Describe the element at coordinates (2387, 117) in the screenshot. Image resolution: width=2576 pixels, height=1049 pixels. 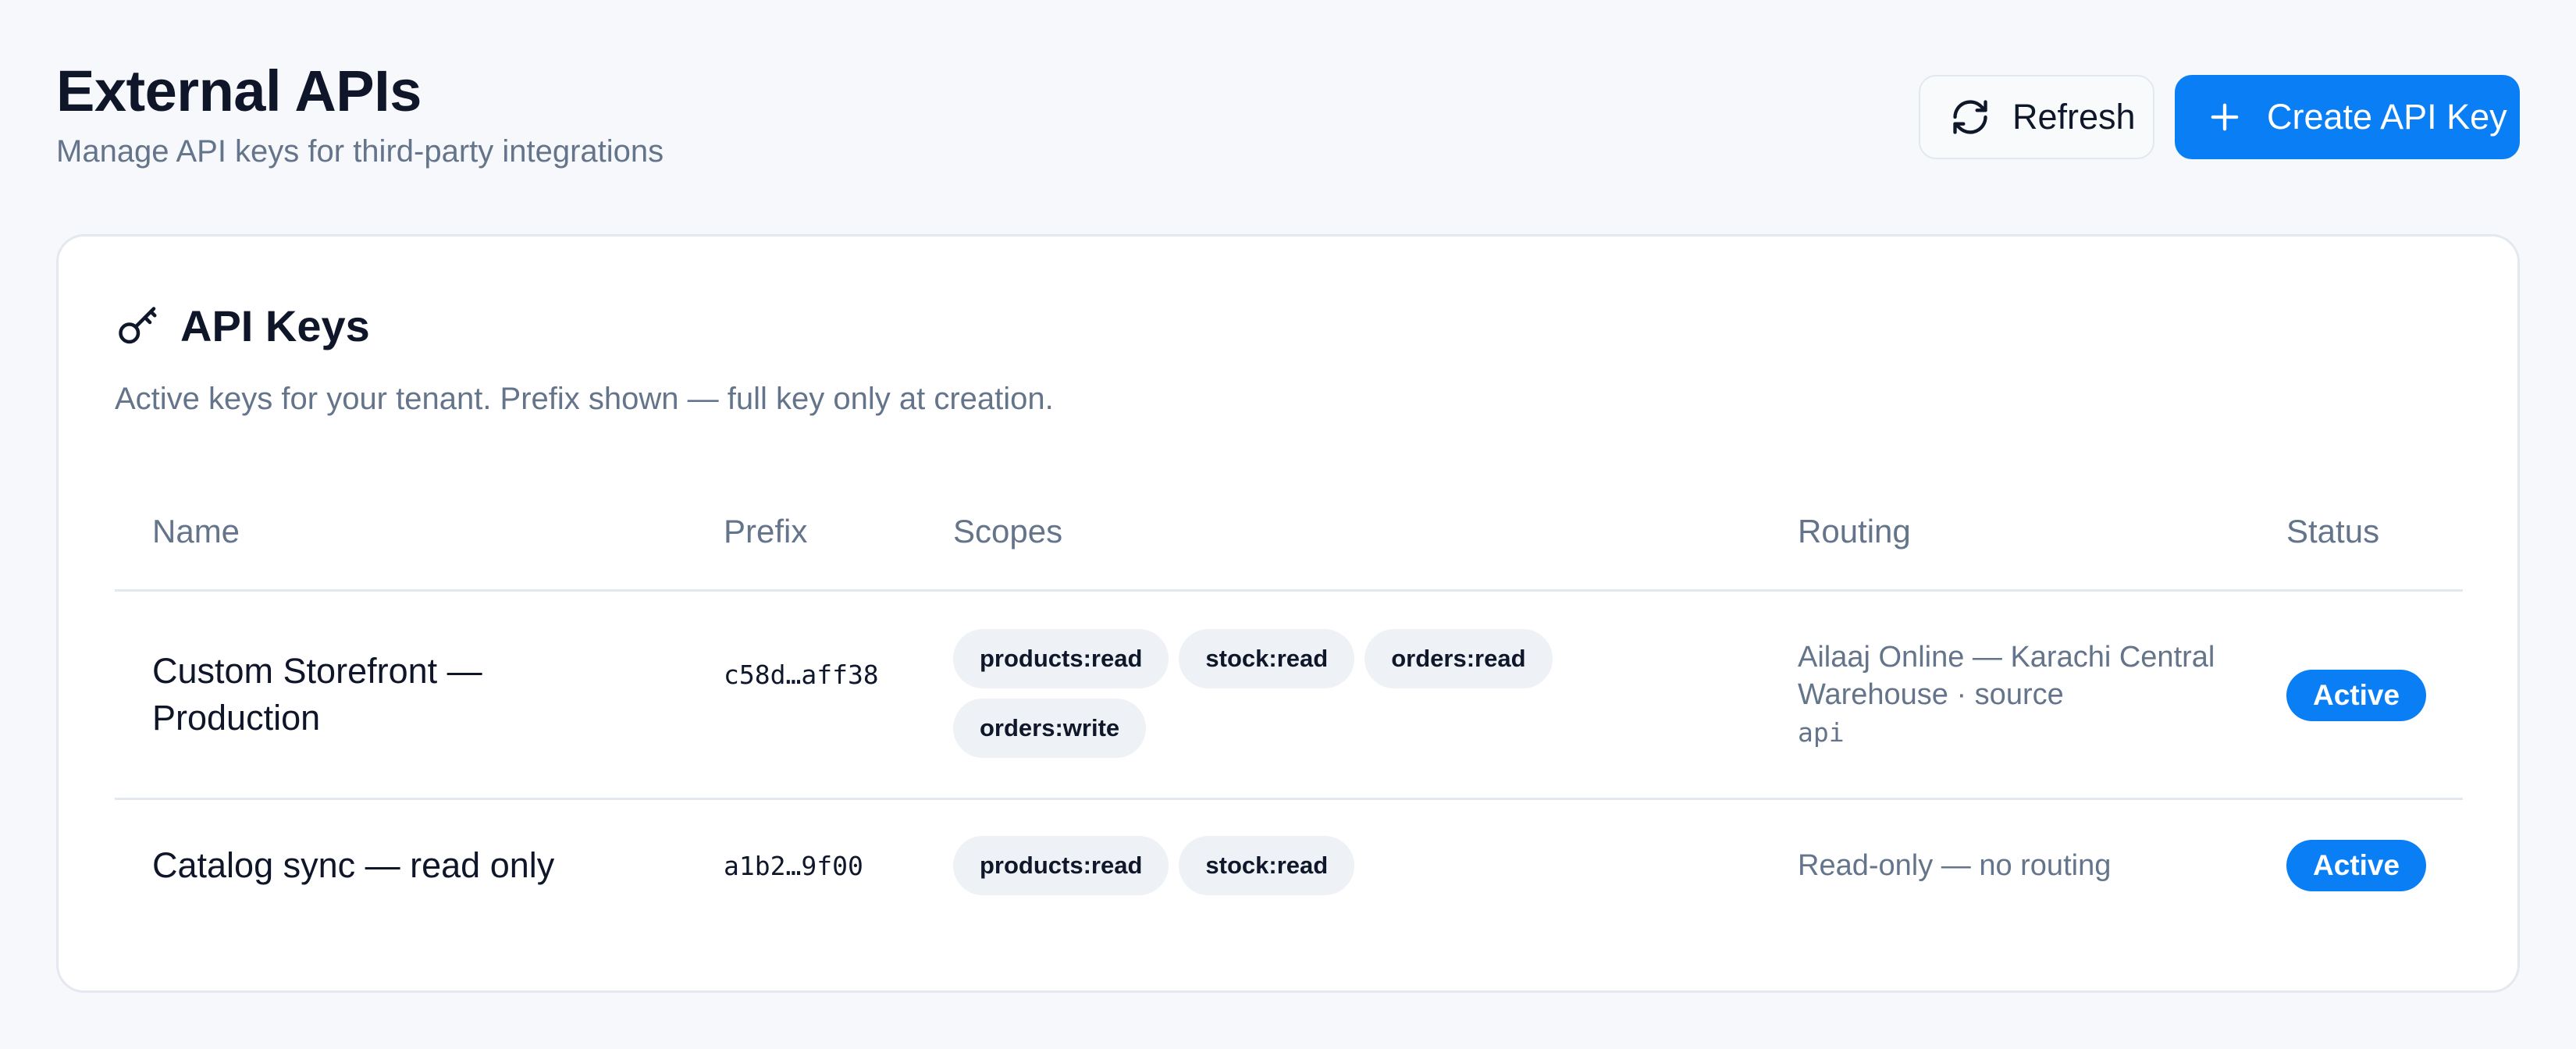
I see `create-api-key-label: Create API Key` at that location.